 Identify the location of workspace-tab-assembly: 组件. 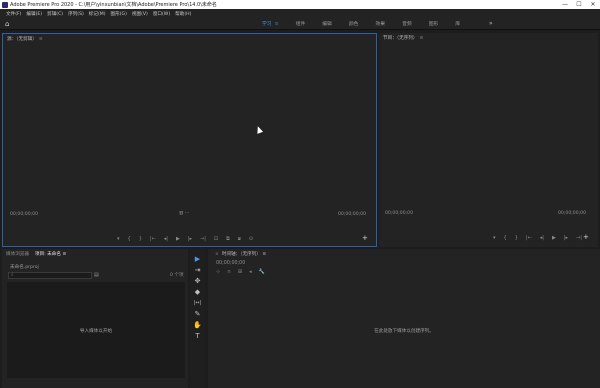
(301, 23).